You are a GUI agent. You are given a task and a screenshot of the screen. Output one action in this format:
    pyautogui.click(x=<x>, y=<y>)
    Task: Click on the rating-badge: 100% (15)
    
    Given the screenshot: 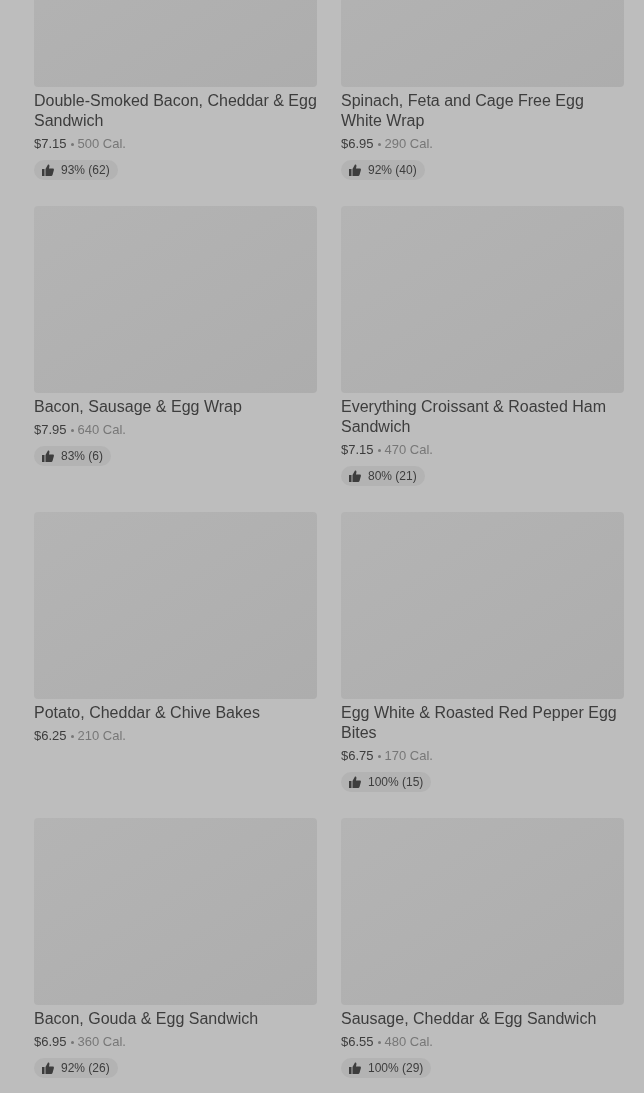 What is the action you would take?
    pyautogui.click(x=386, y=782)
    